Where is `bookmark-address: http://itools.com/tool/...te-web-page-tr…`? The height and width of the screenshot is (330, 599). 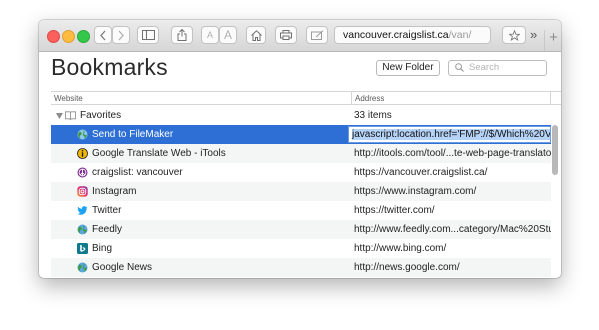 bookmark-address: http://itools.com/tool/...te-web-page-tr… is located at coordinates (452, 153).